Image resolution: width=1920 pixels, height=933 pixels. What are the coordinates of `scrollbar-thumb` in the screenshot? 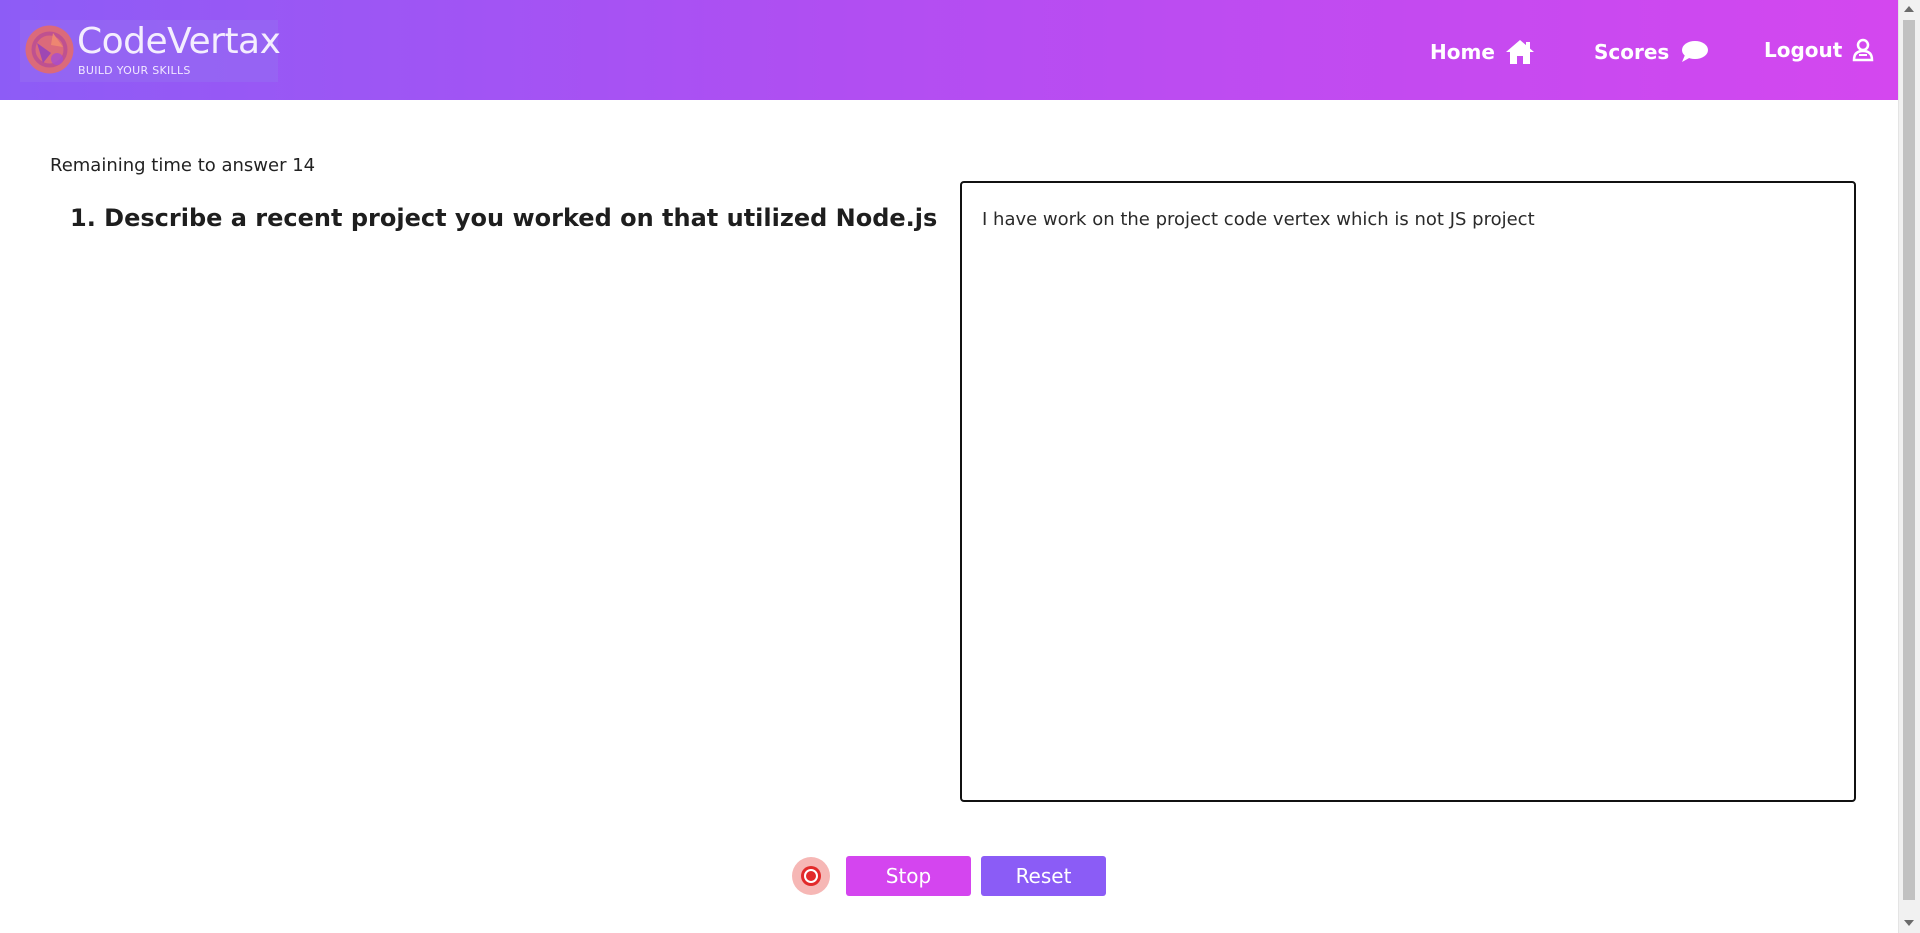 It's located at (1909, 460).